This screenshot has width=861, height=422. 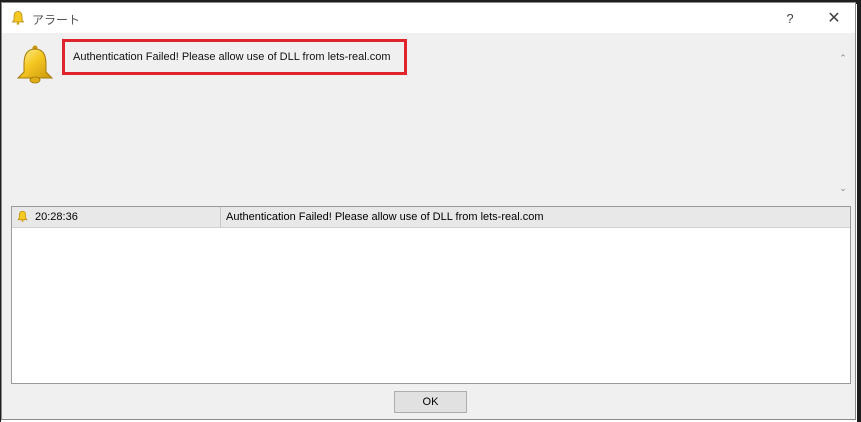 What do you see at coordinates (56, 217) in the screenshot?
I see `log-time: 20:28:36` at bounding box center [56, 217].